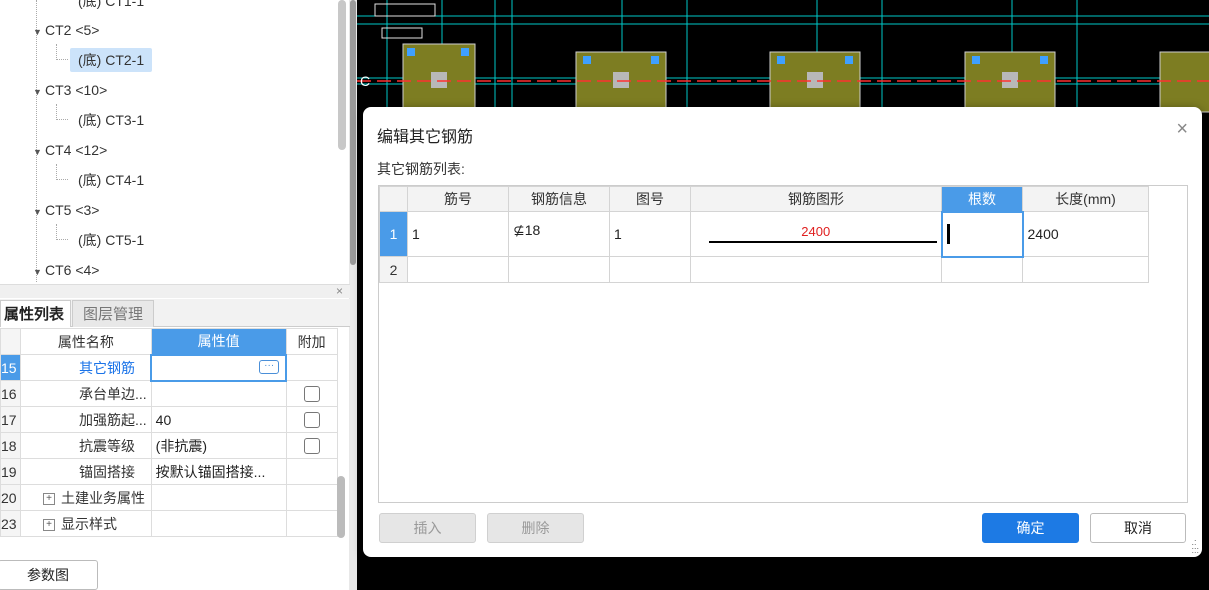 Image resolution: width=1209 pixels, height=590 pixels. I want to click on shape-length-label: 2400, so click(816, 231).